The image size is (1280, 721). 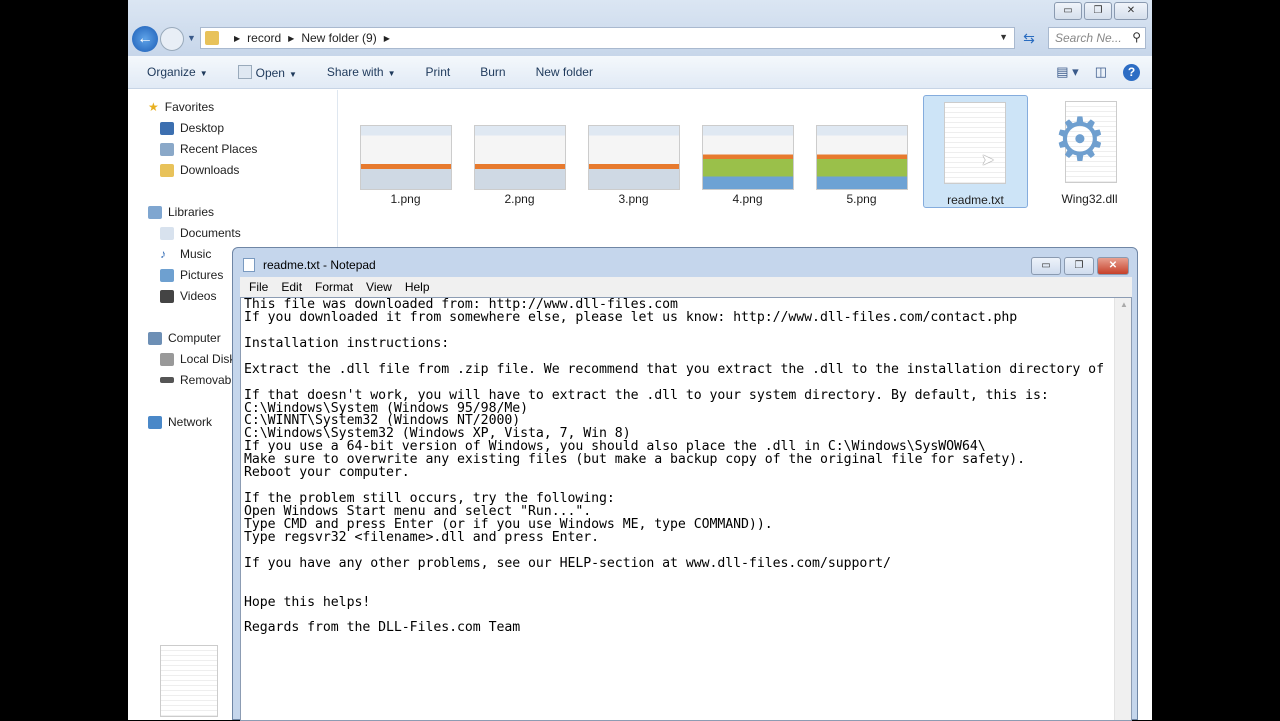 I want to click on sidebar-item-local-disk: Local Disk, so click(x=197, y=359).